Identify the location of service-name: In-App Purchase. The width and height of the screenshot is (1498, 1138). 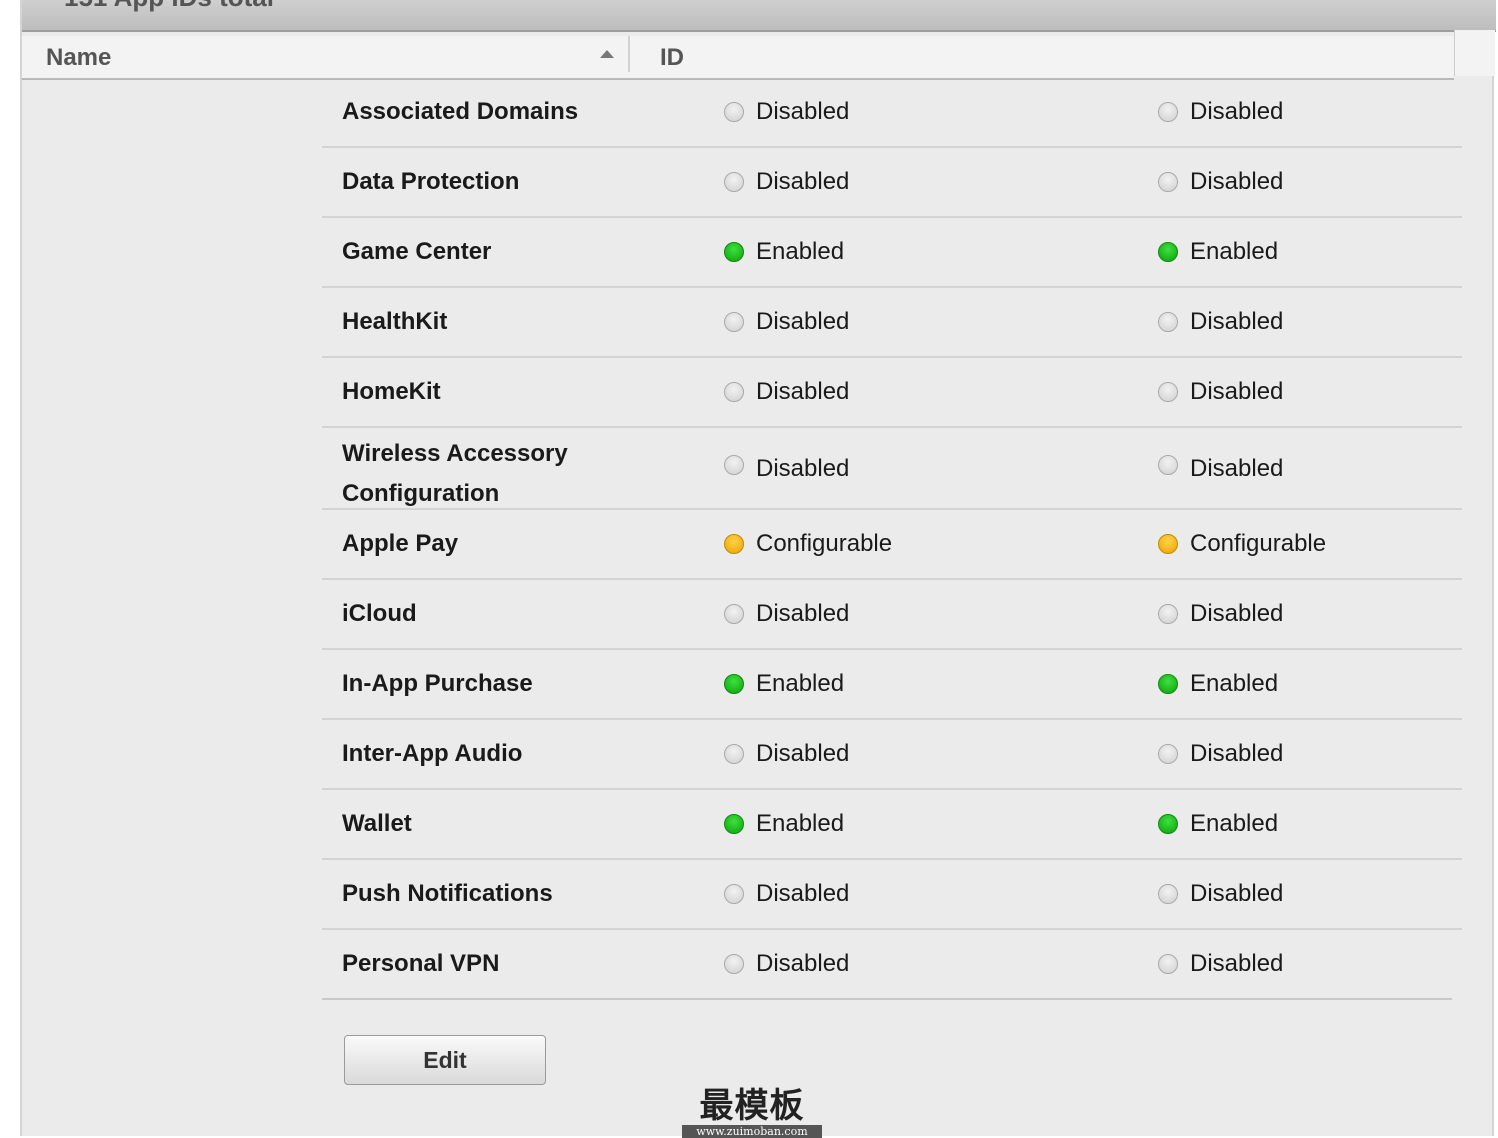
(437, 683).